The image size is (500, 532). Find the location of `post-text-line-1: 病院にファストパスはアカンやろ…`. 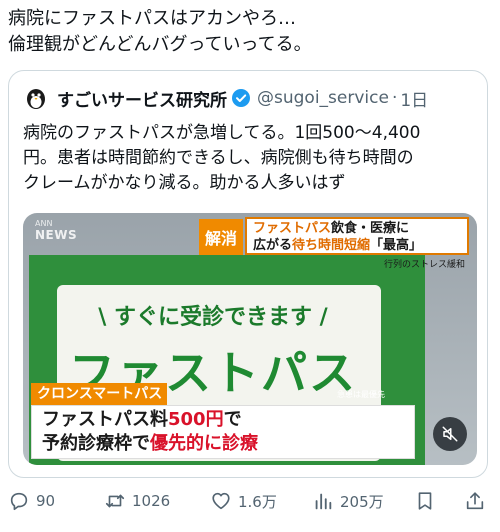

post-text-line-1: 病院にファストパスはアカンやろ… is located at coordinates (152, 18).